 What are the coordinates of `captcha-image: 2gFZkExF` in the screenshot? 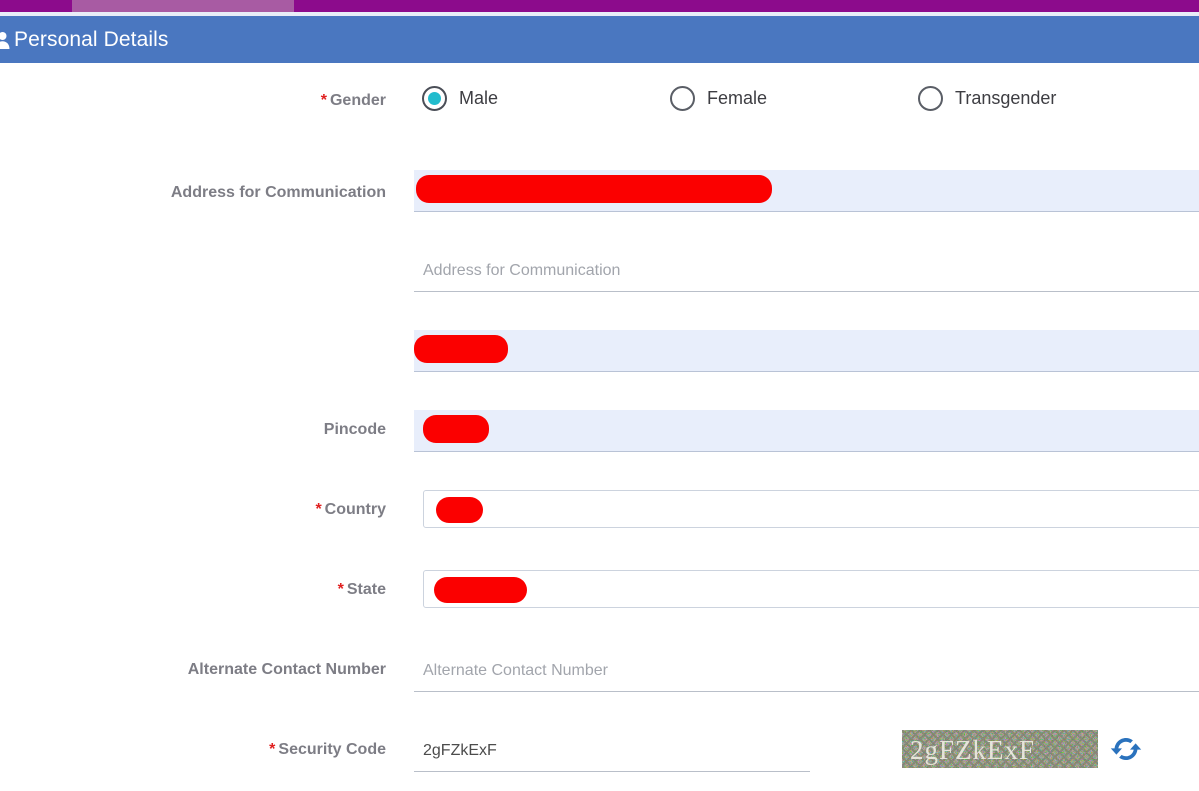 It's located at (1000, 749).